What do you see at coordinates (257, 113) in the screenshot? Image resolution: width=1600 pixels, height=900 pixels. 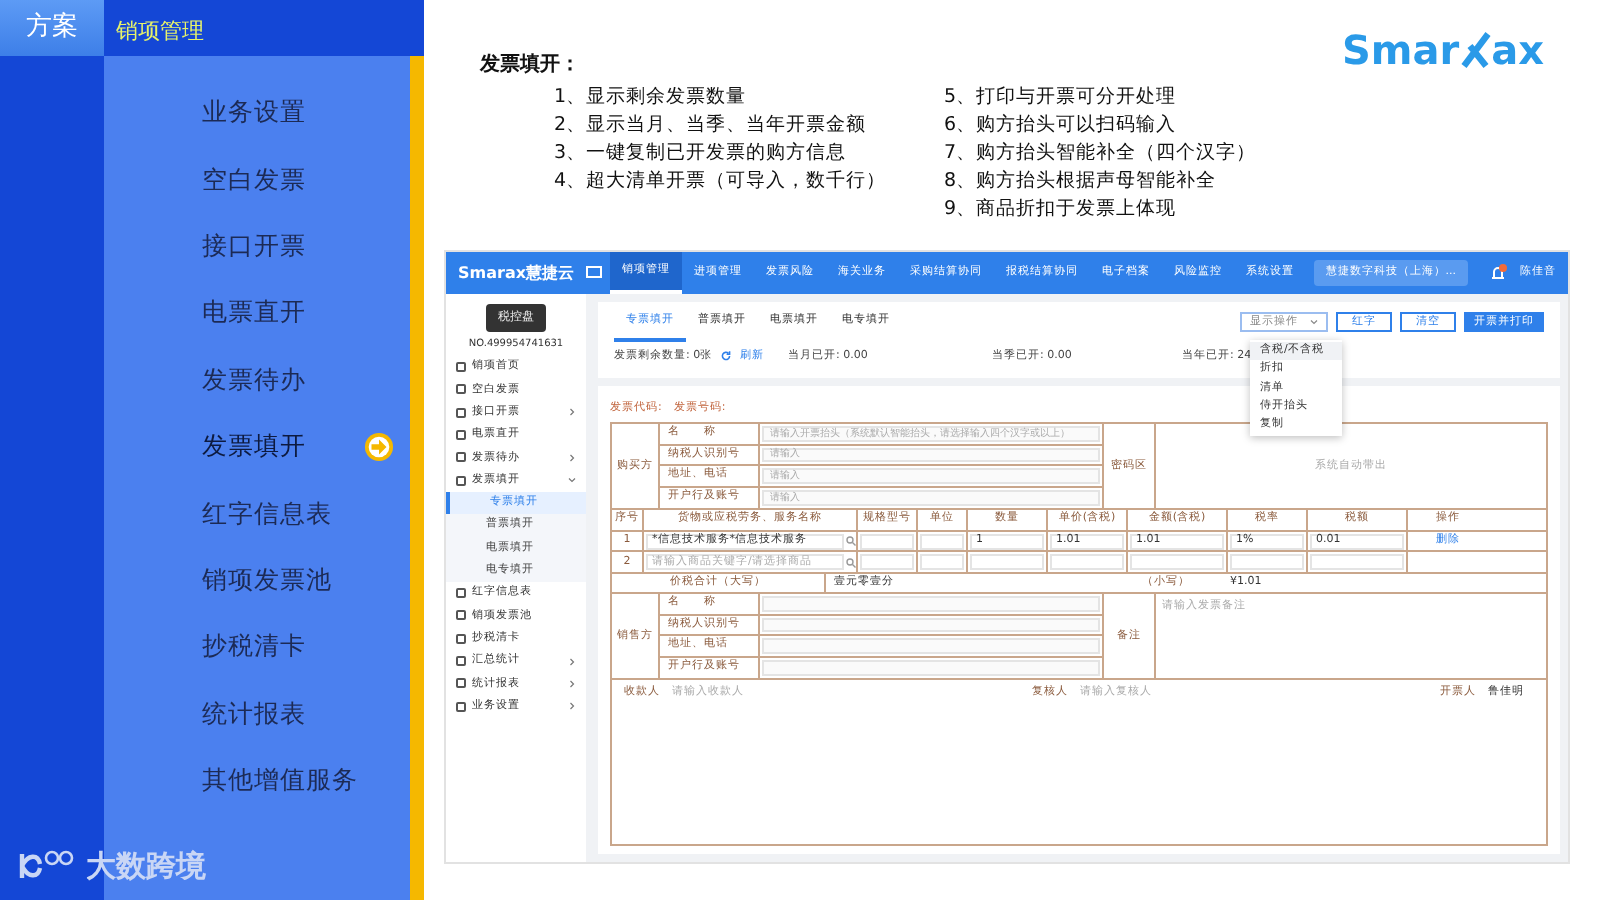 I see `menu-item: 业务设置` at bounding box center [257, 113].